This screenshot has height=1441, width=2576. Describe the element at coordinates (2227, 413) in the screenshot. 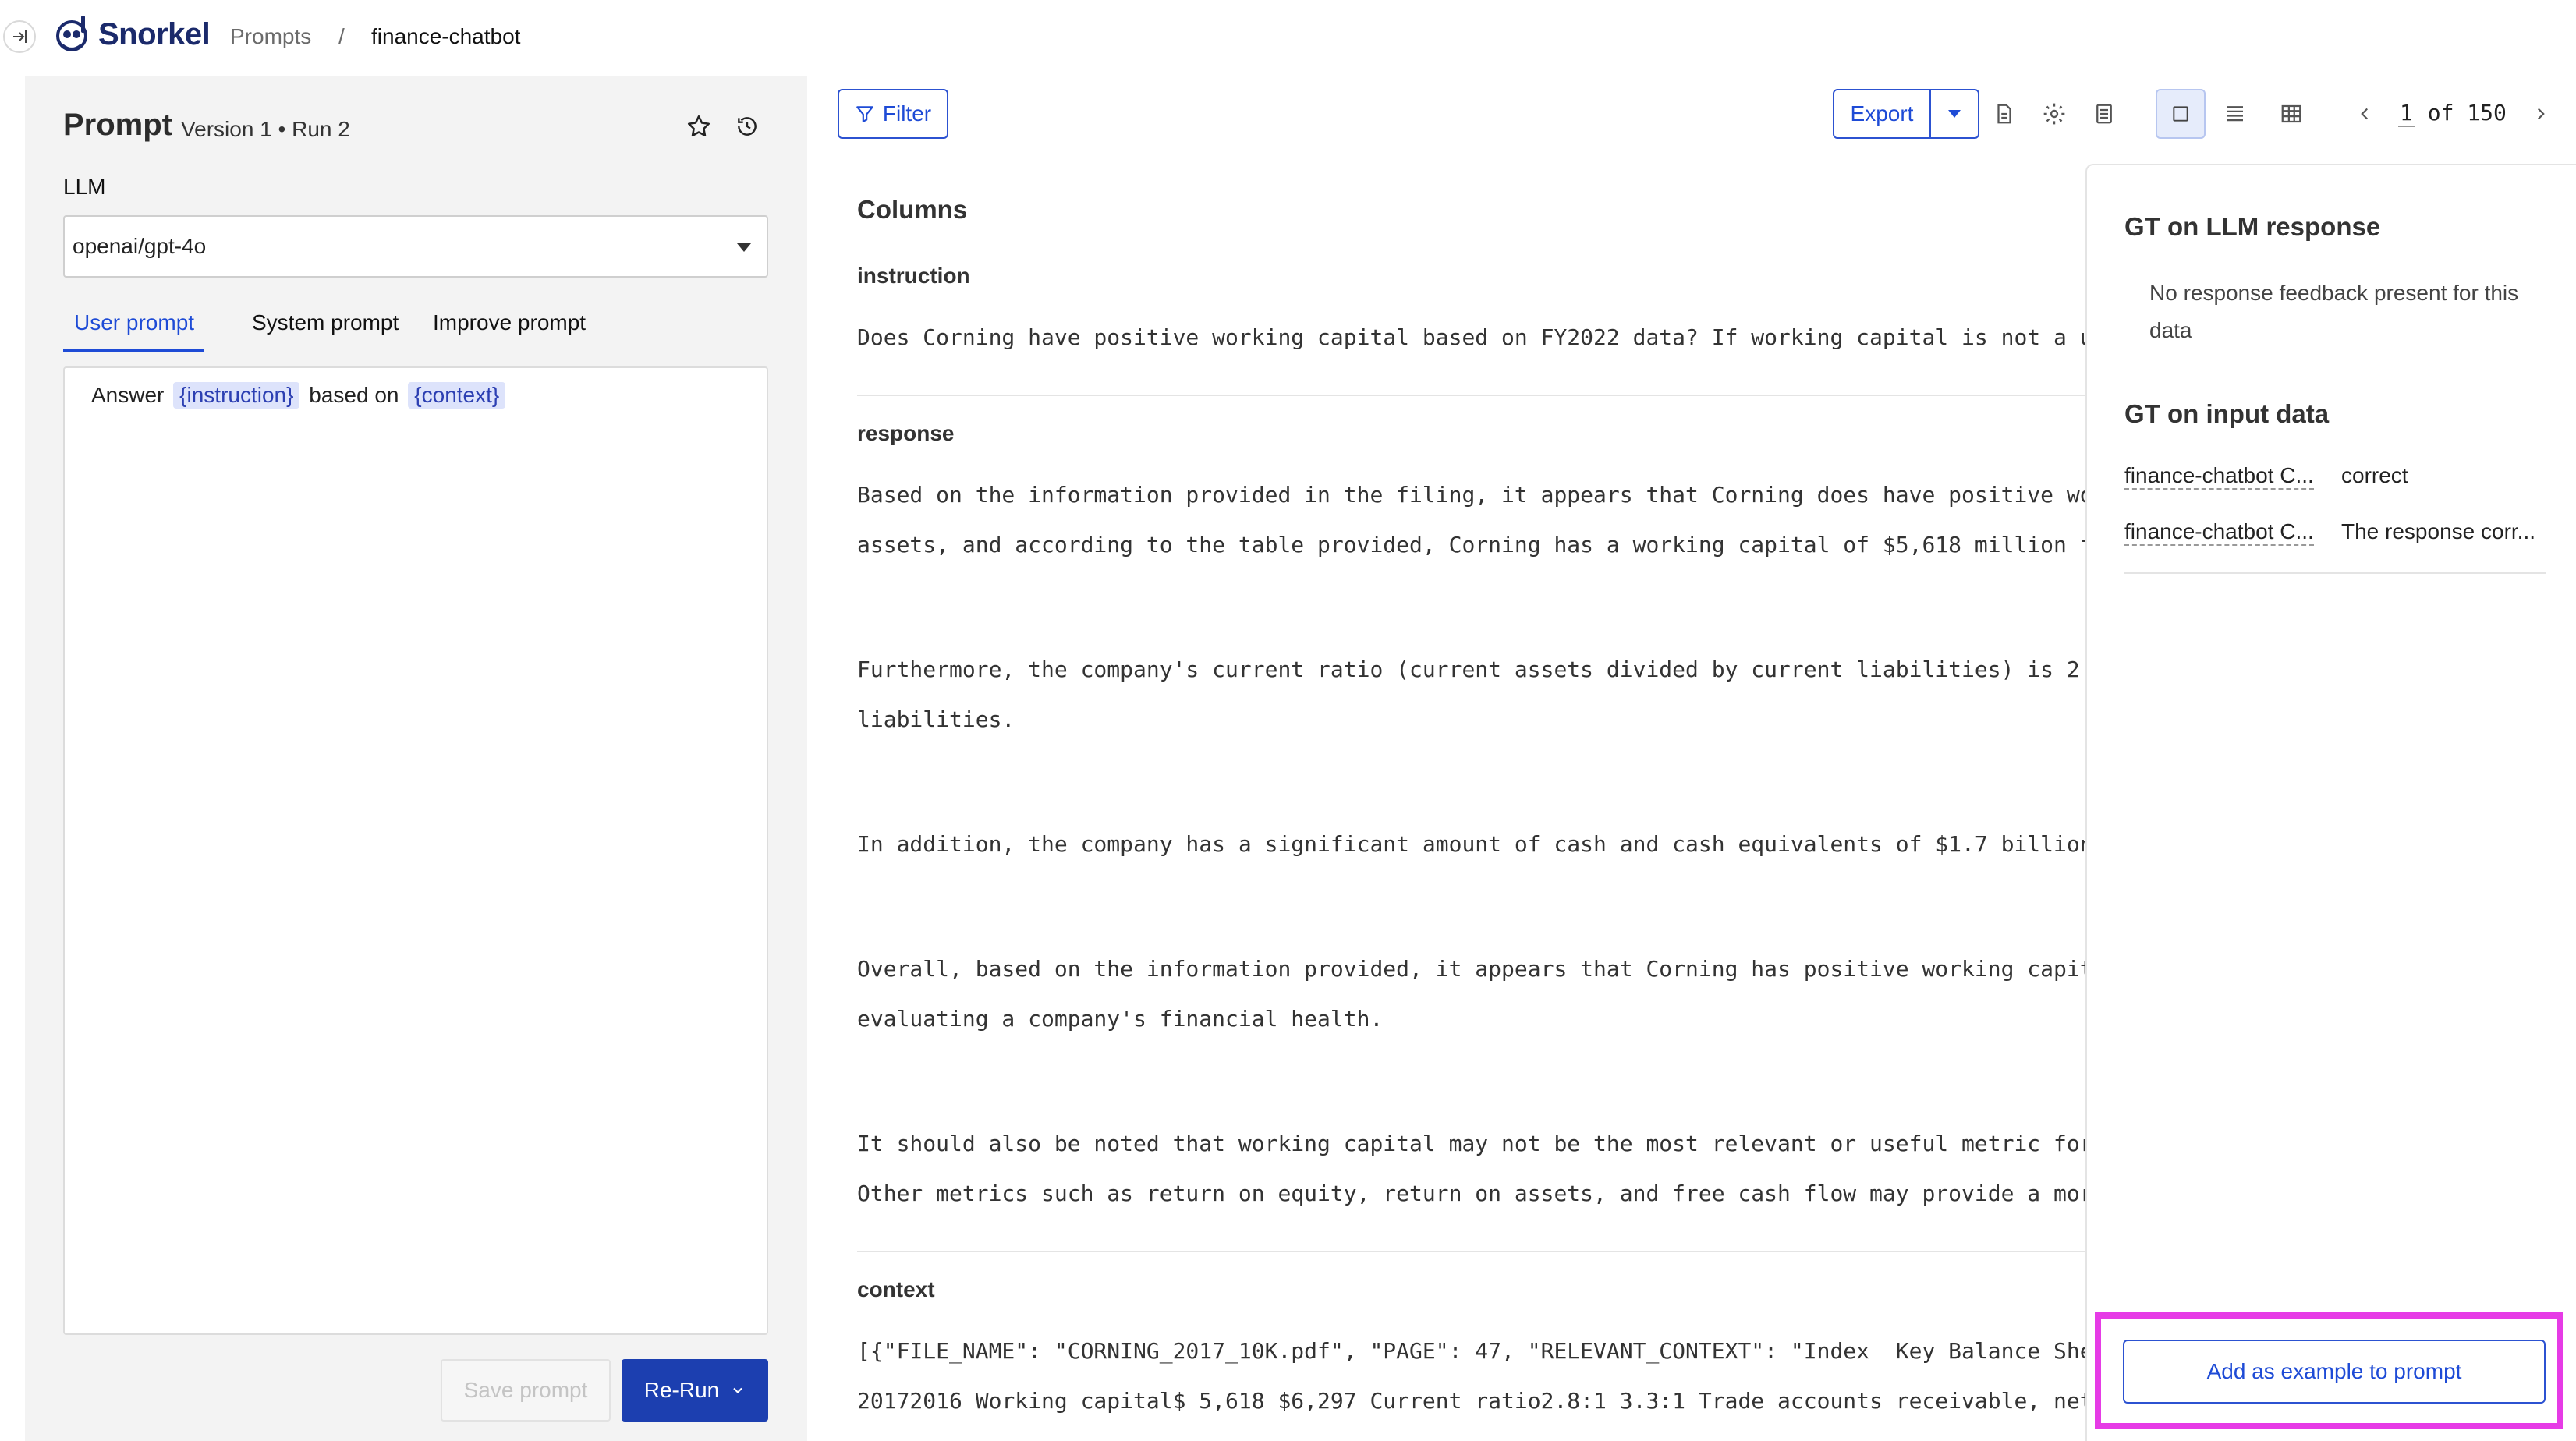

I see `gt-input-data-heading: GT on input data` at that location.